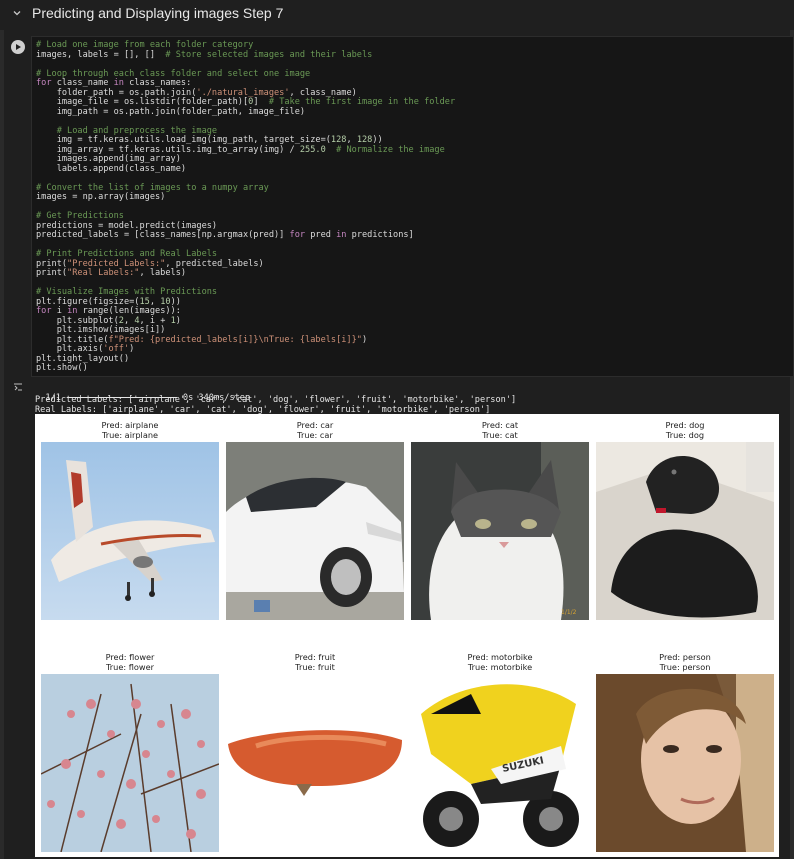 This screenshot has height=859, width=794. I want to click on subplot-airplane: Pred: airplane True: airplane, so click(130, 520).